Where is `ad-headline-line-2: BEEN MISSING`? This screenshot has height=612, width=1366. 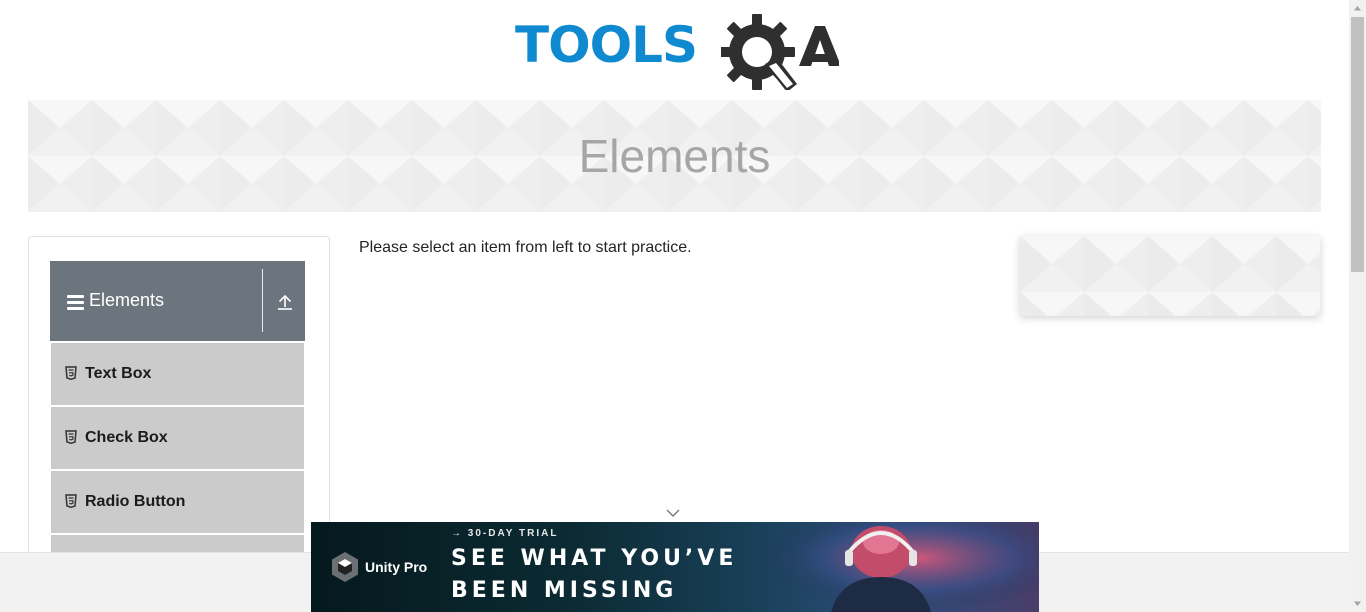 ad-headline-line-2: BEEN MISSING is located at coordinates (564, 590).